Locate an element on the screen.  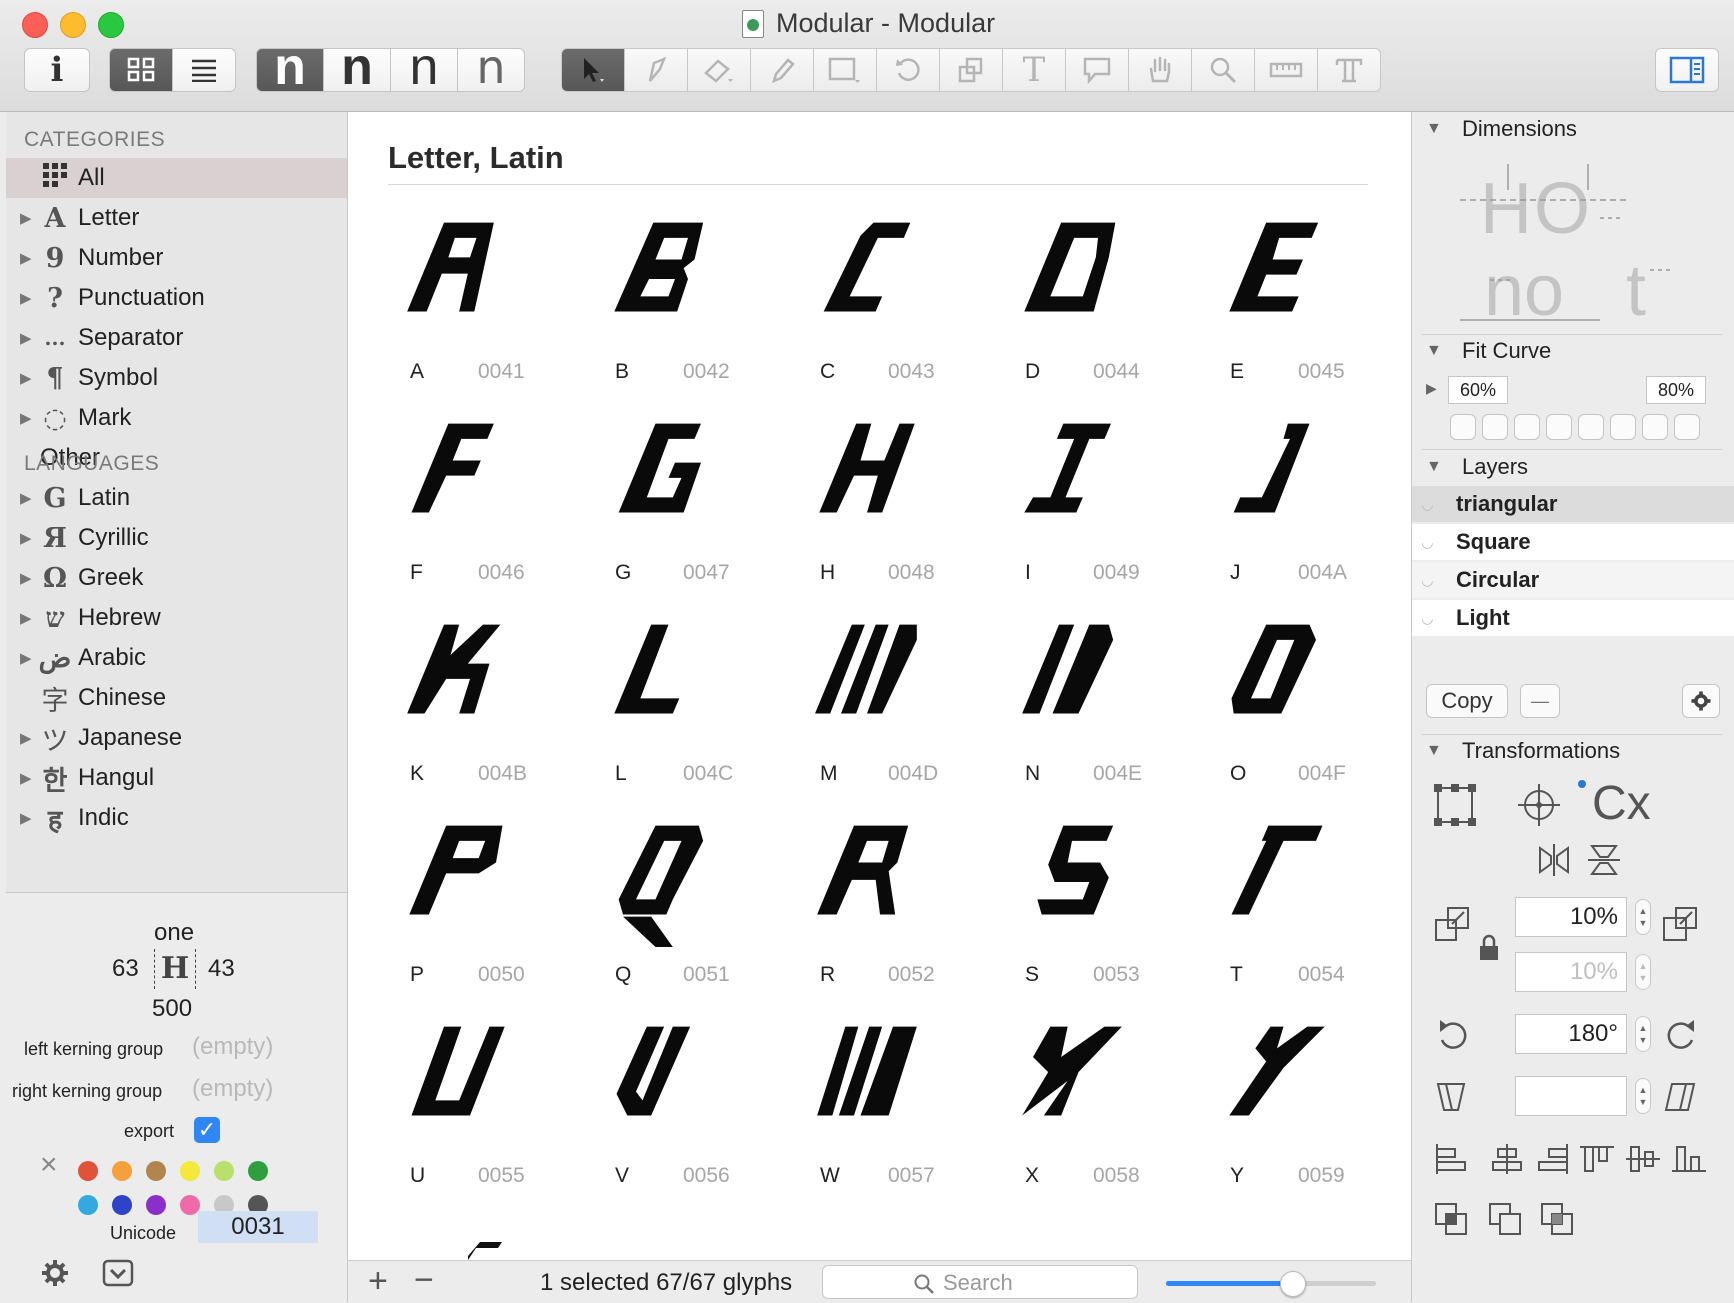
minimize-window-button is located at coordinates (73, 25).